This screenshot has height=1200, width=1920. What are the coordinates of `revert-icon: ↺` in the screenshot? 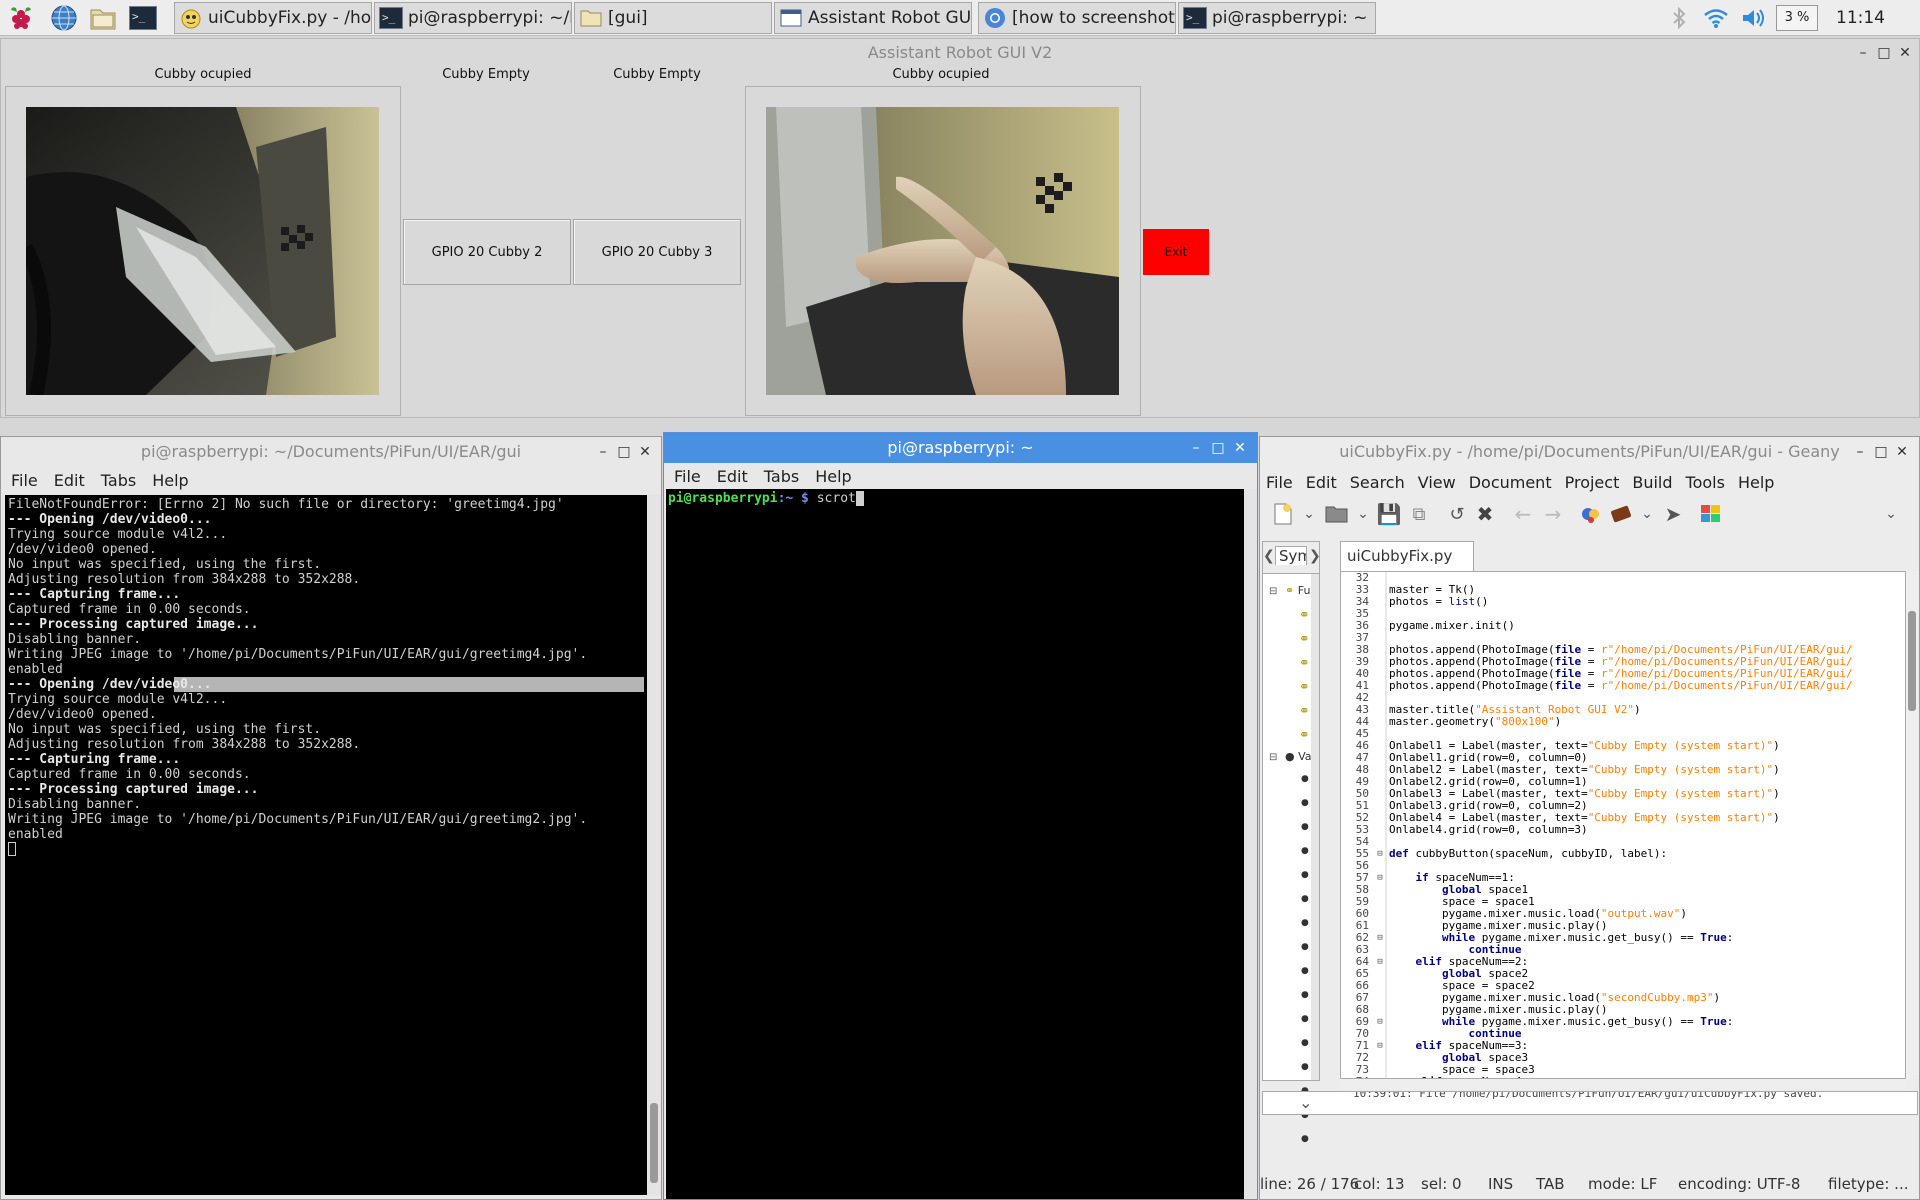 It's located at (1457, 514).